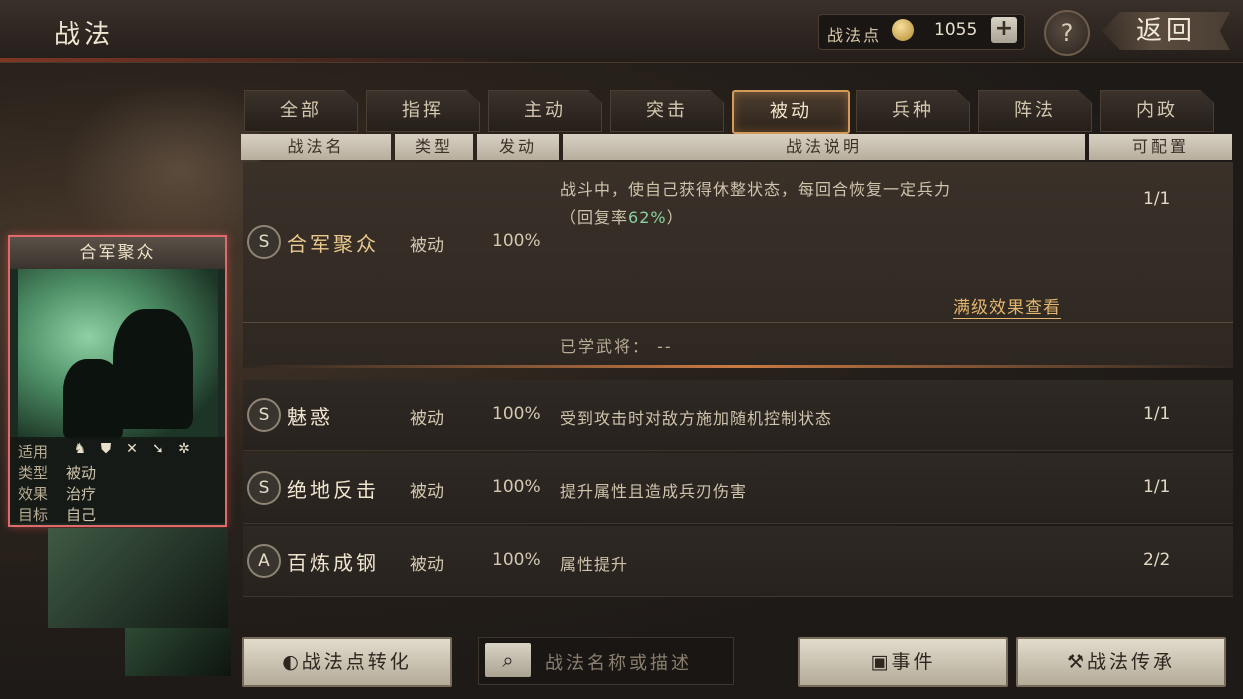 This screenshot has height=699, width=1243. What do you see at coordinates (423, 111) in the screenshot?
I see `tab-command: 指挥` at bounding box center [423, 111].